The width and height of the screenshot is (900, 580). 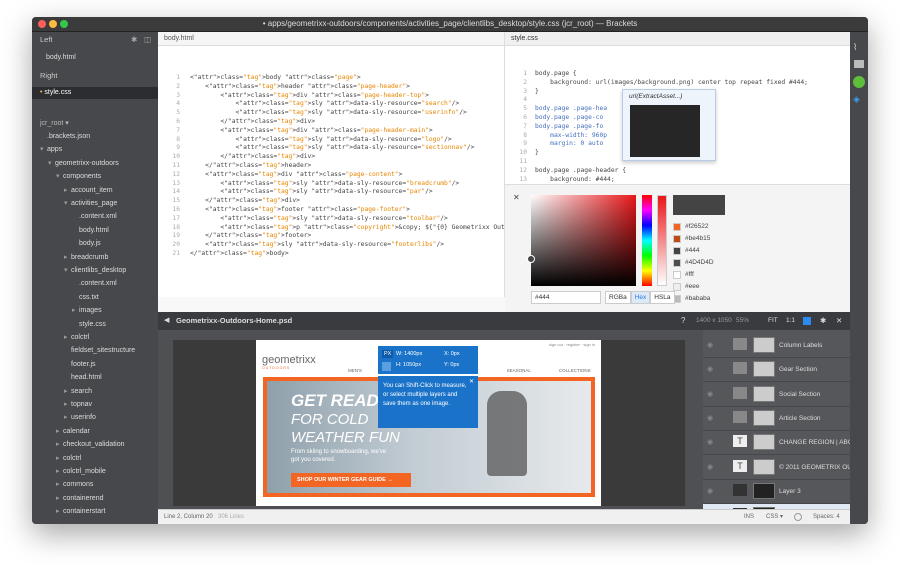 What do you see at coordinates (95, 244) in the screenshot?
I see `tree-item: body.js` at bounding box center [95, 244].